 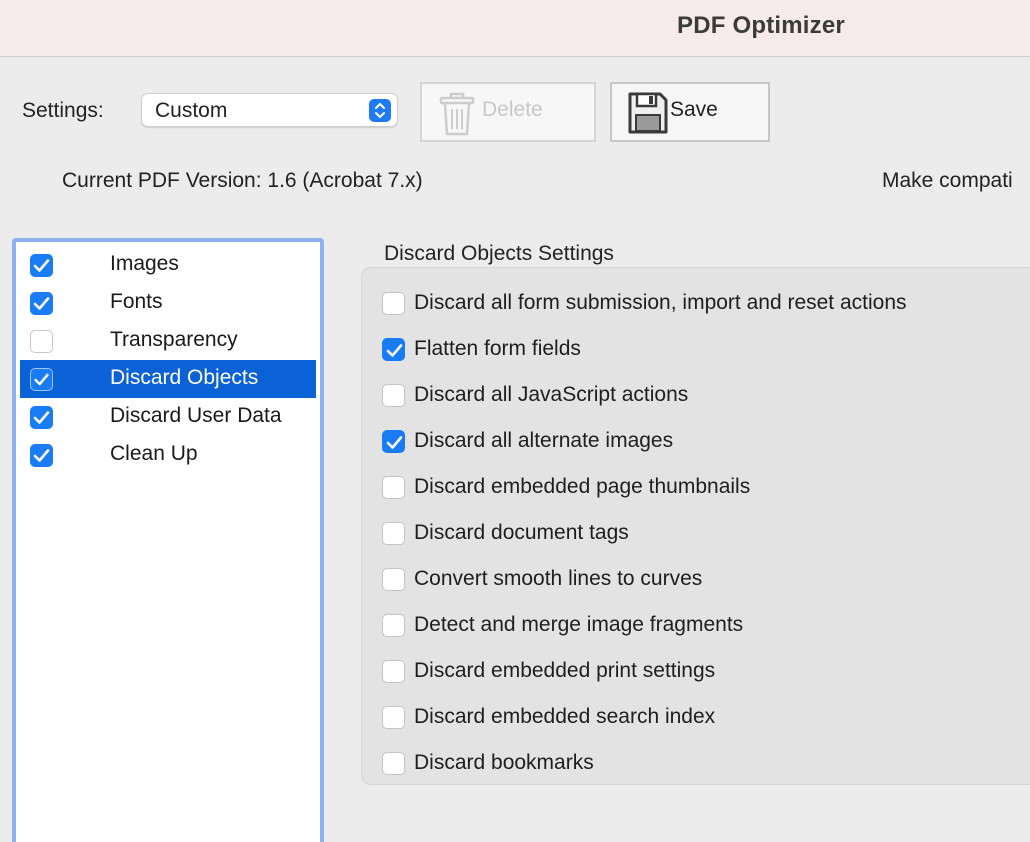 What do you see at coordinates (174, 339) in the screenshot?
I see `list-item-label: Transparency` at bounding box center [174, 339].